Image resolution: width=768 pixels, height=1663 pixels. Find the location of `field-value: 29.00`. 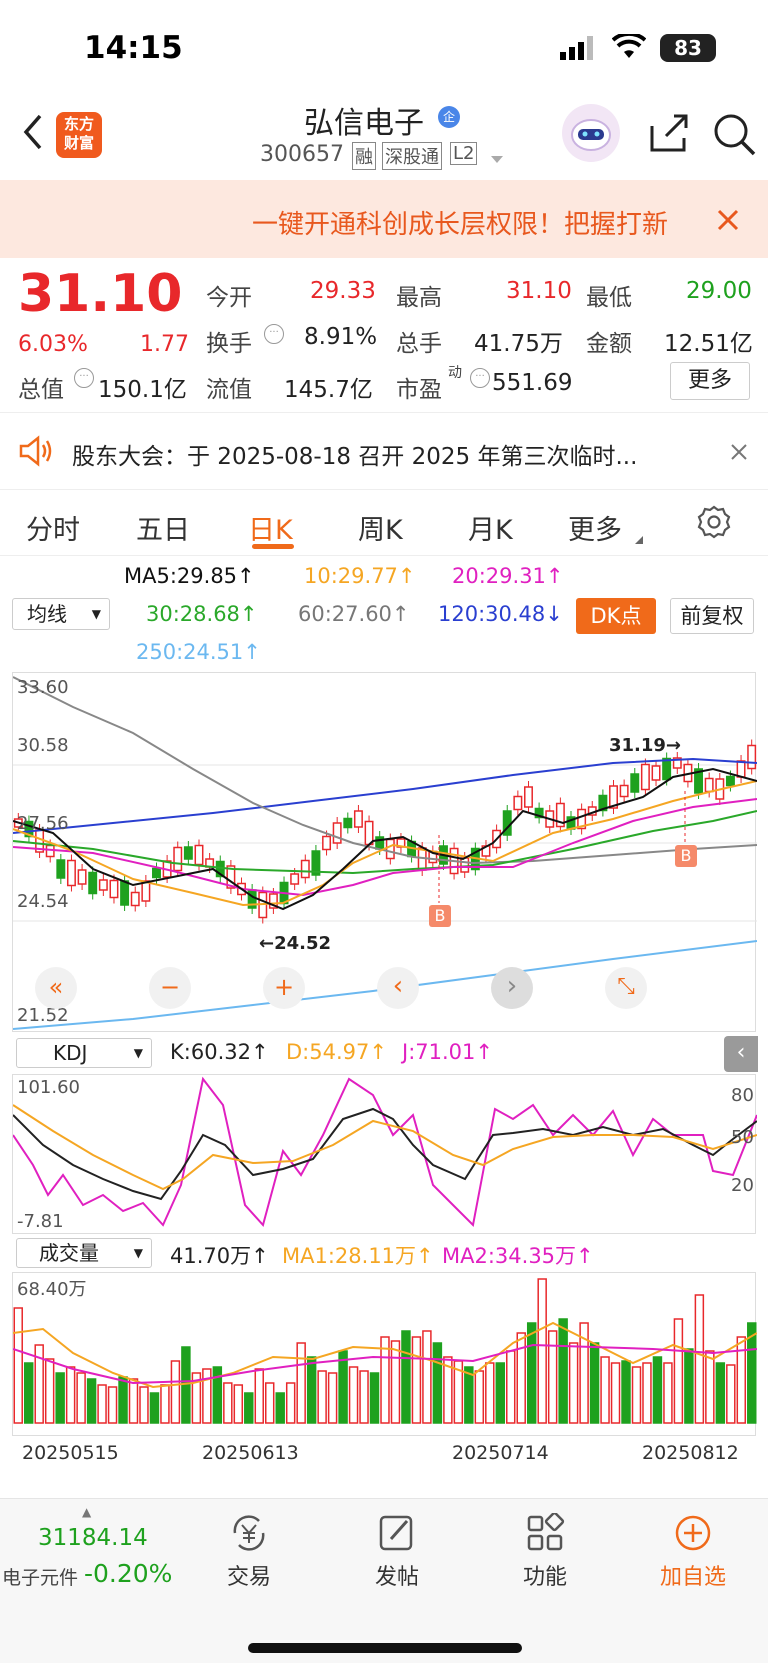

field-value: 29.00 is located at coordinates (719, 291).